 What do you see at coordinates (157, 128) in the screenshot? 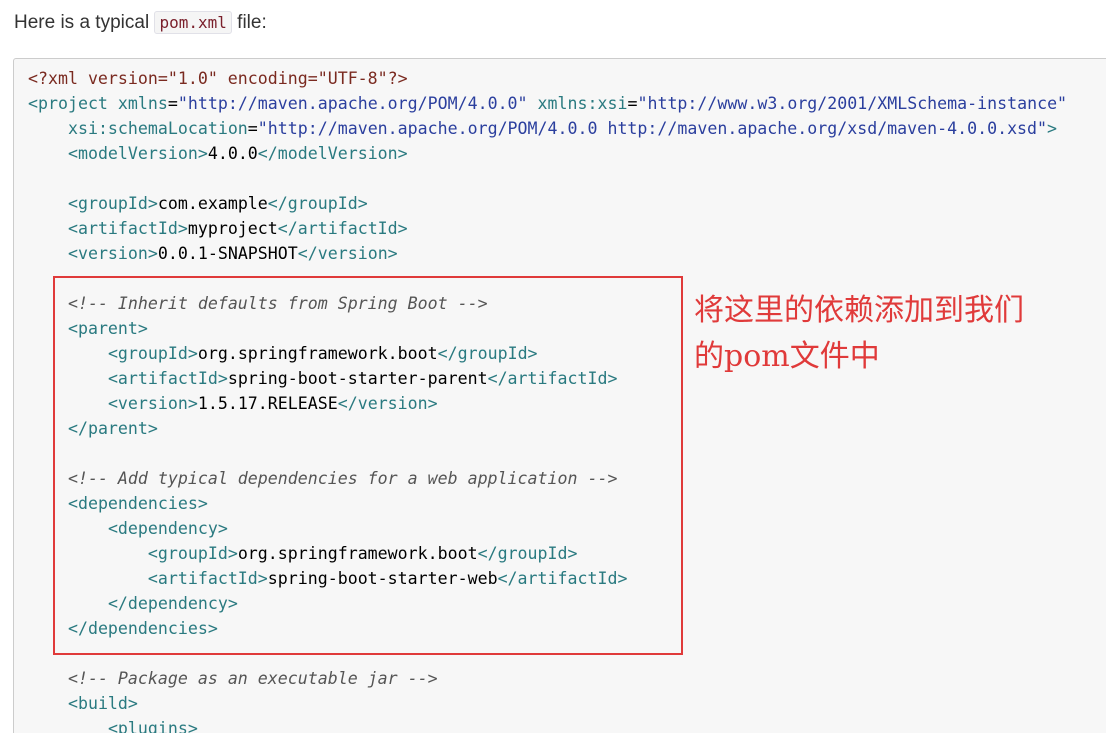
I see `code-token: xsi:schemaLocation` at bounding box center [157, 128].